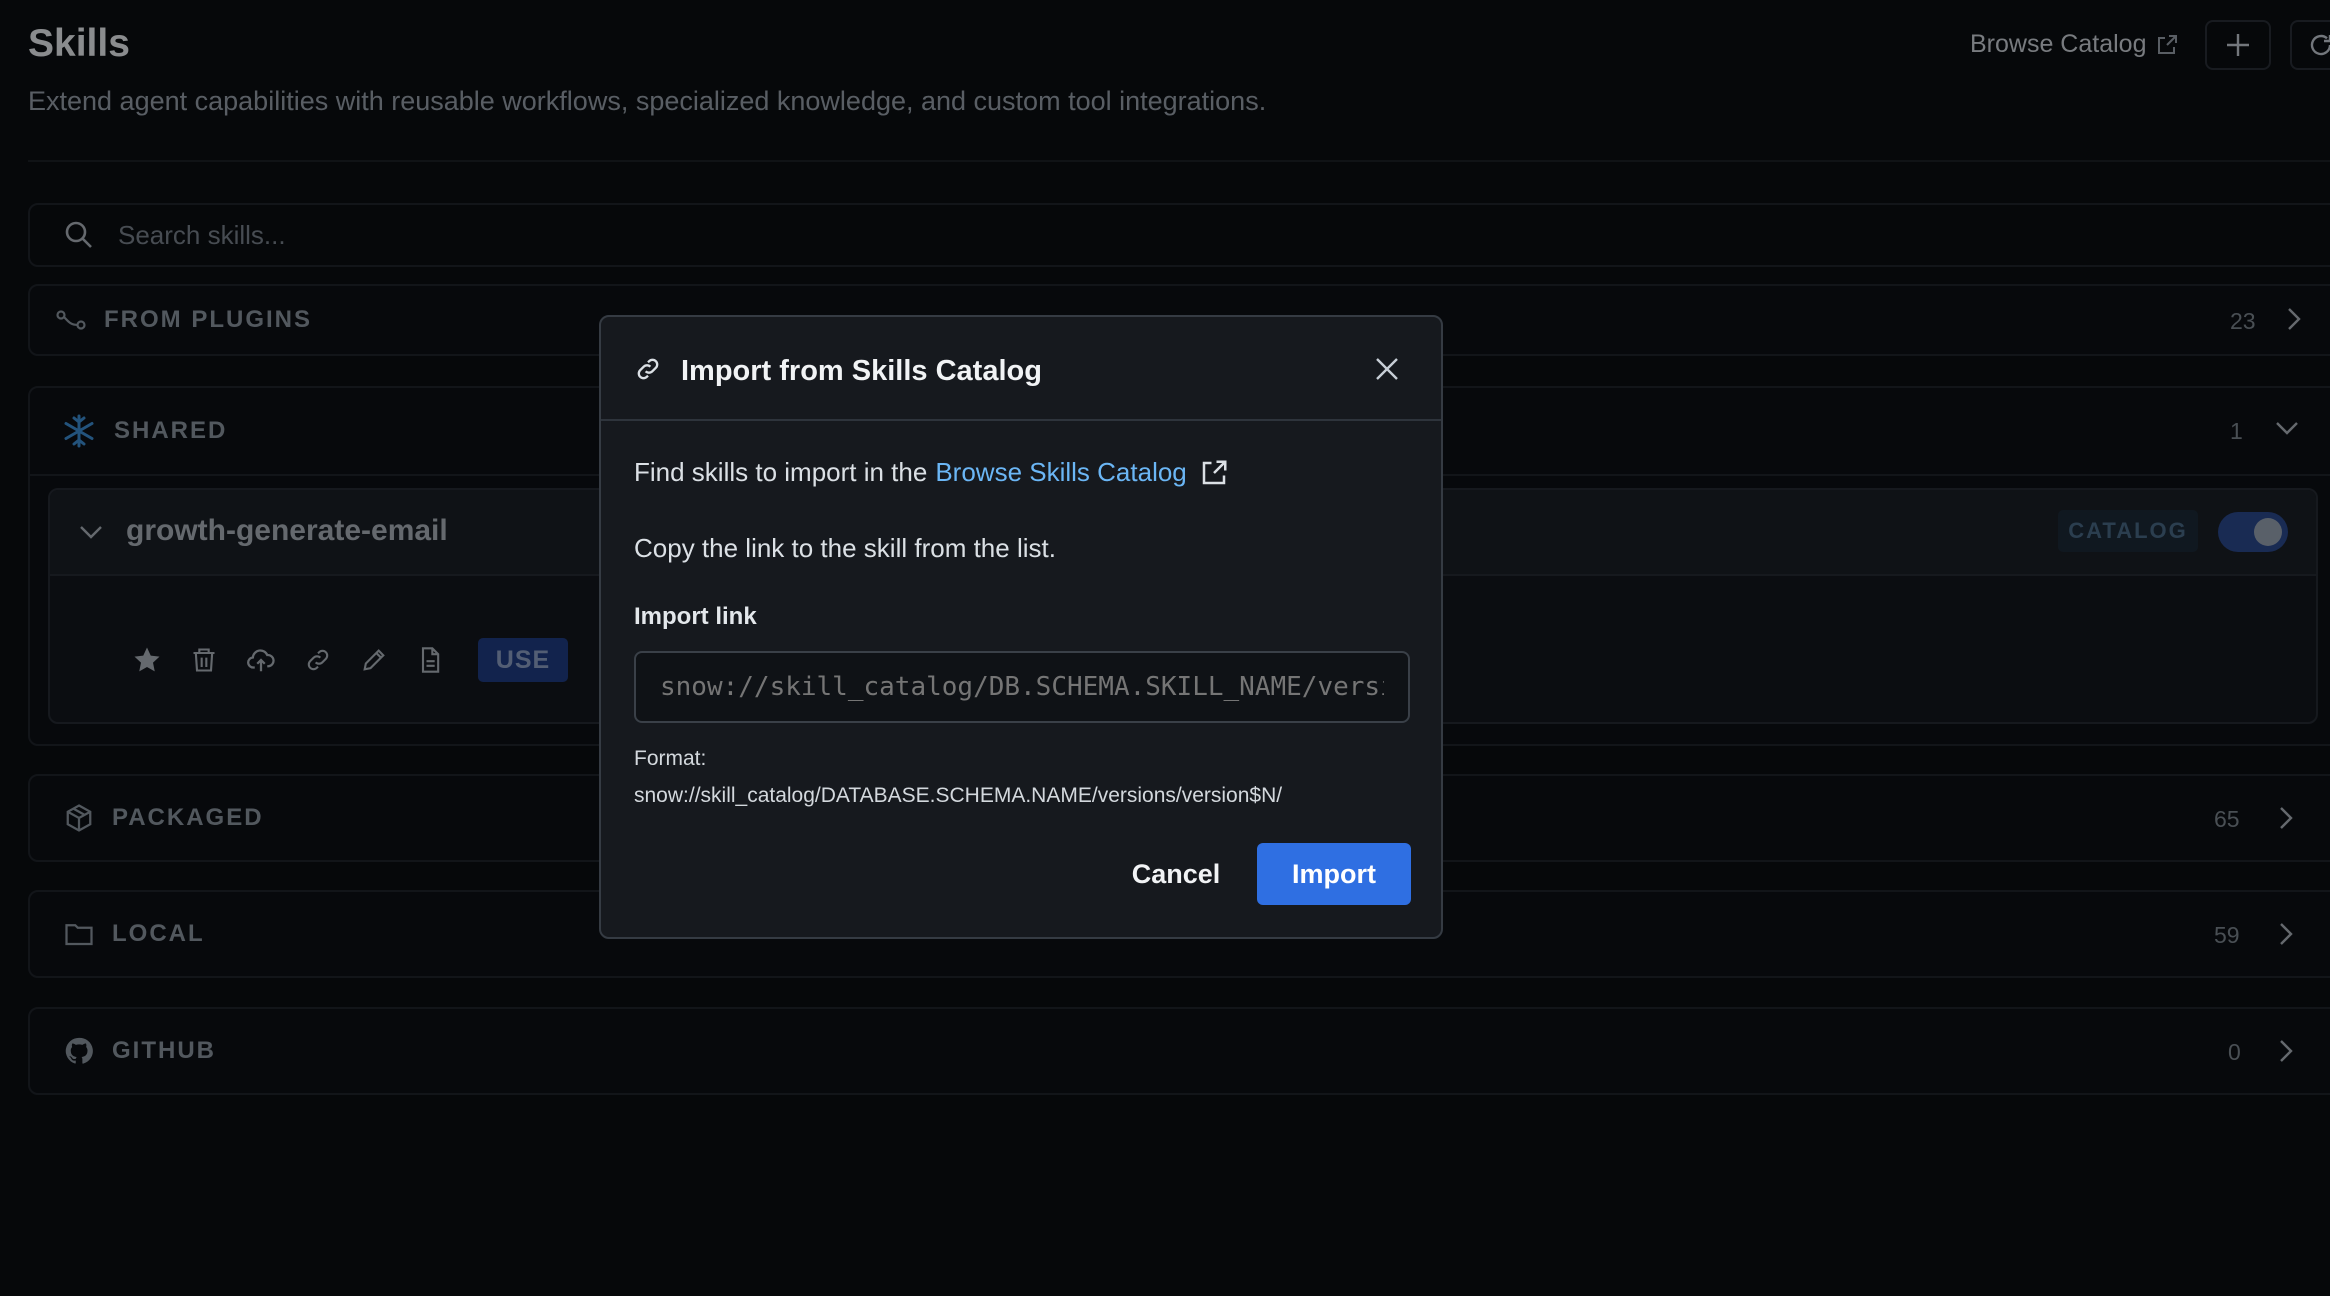  Describe the element at coordinates (670, 758) in the screenshot. I see `format-label: Format:` at that location.